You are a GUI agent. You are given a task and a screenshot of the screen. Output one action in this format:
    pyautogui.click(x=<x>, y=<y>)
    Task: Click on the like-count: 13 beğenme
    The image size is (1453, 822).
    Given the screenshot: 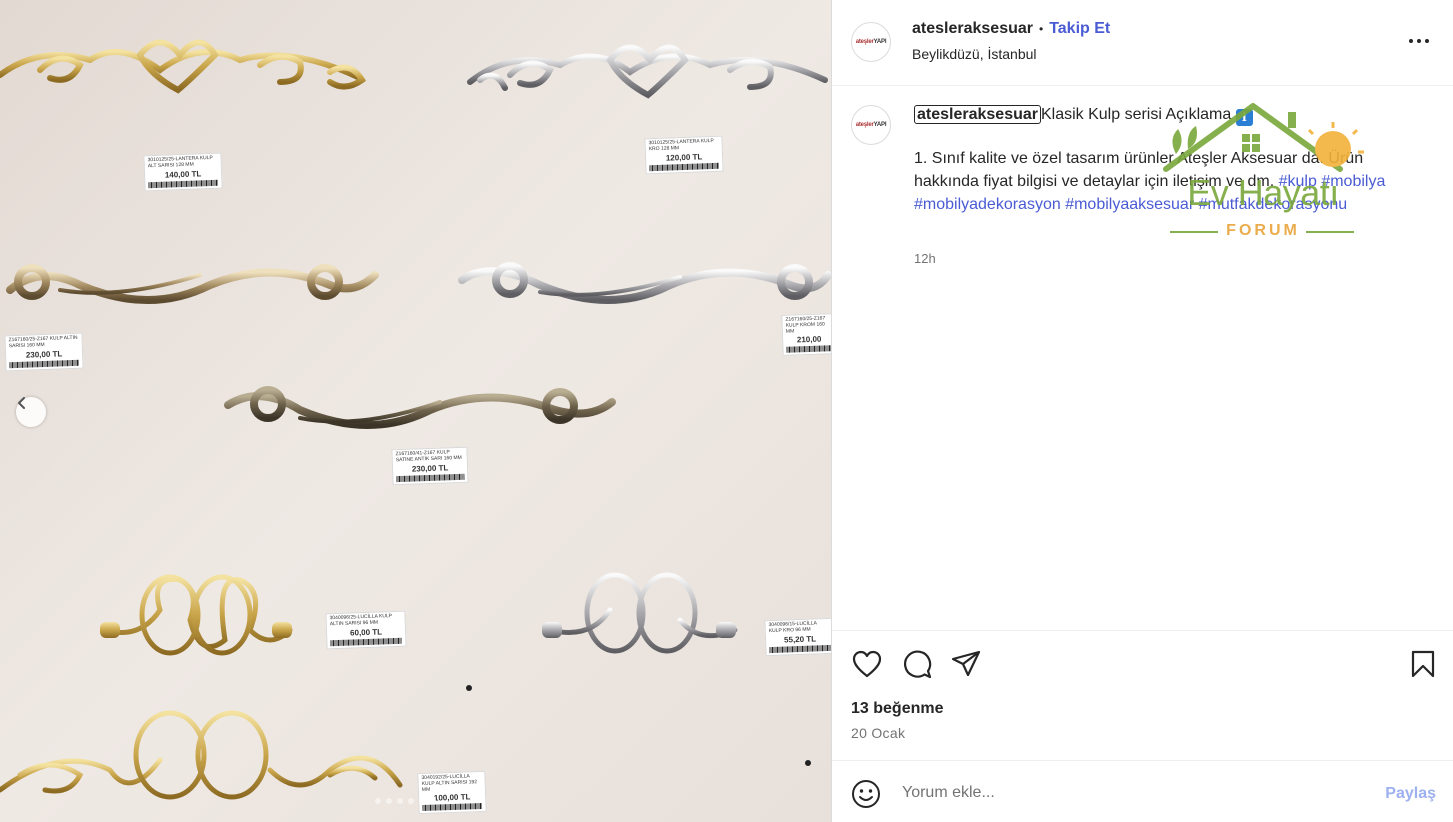 What is the action you would take?
    pyautogui.click(x=897, y=709)
    